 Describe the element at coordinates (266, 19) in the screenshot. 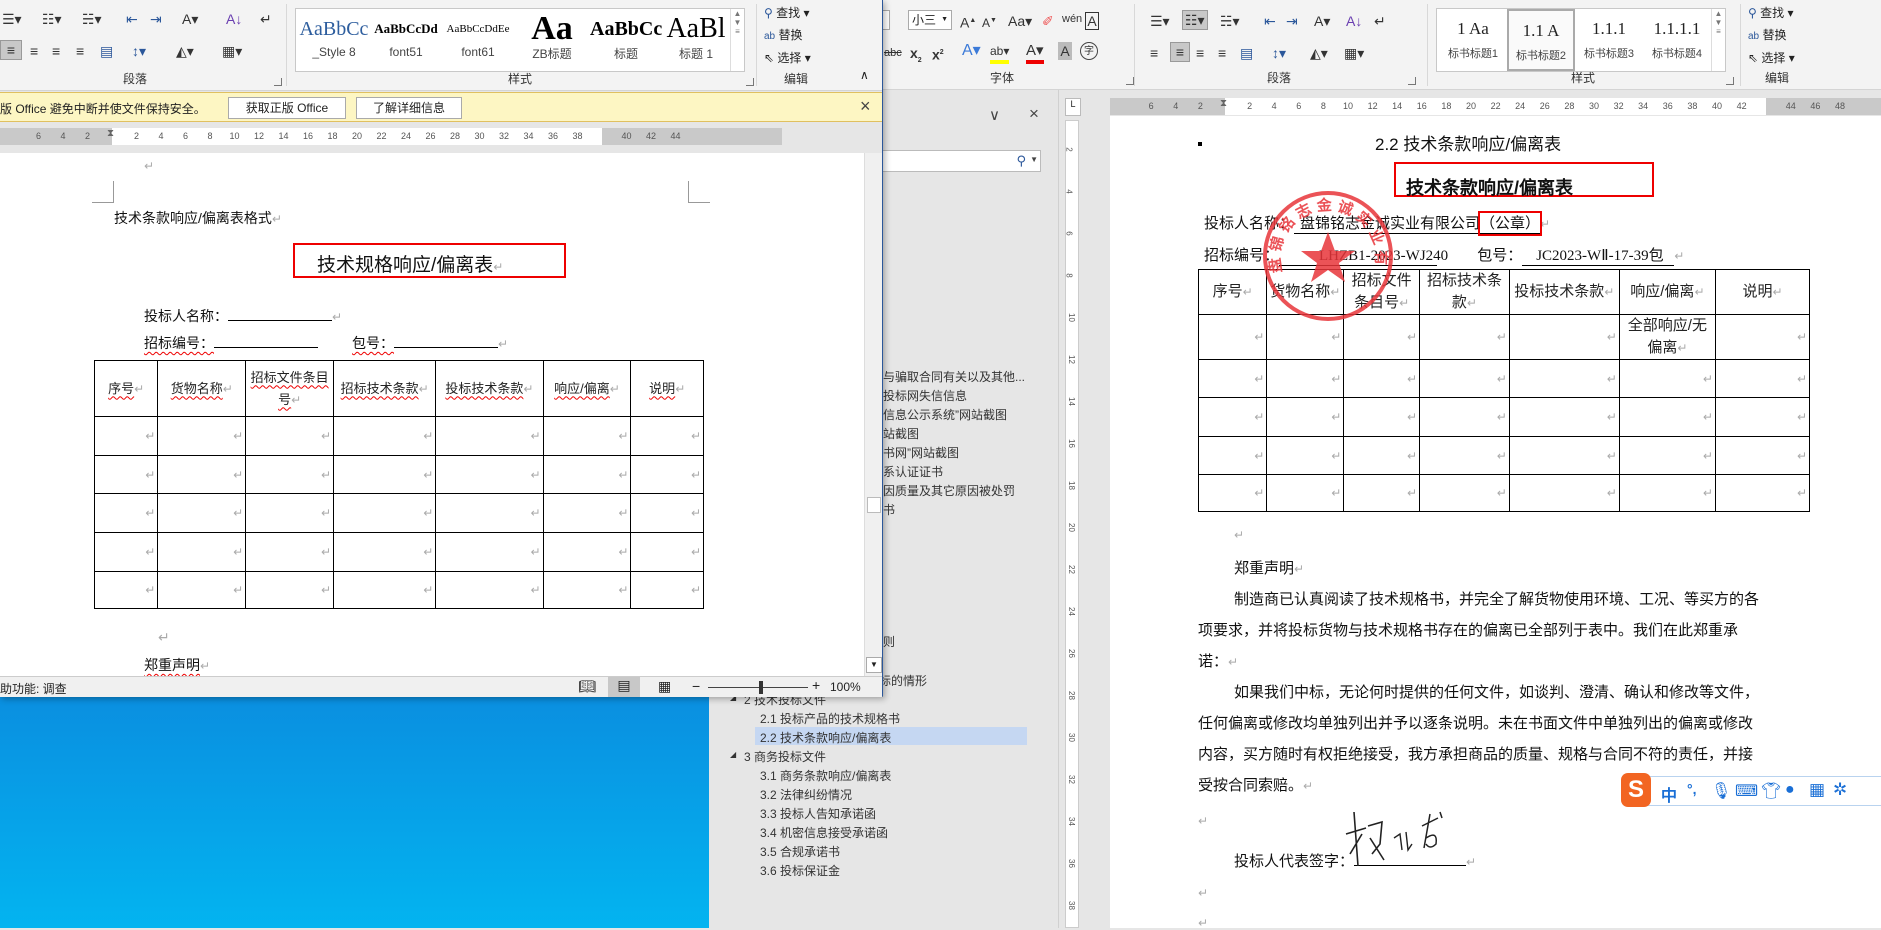

I see `show-marks-icon: ↵` at that location.